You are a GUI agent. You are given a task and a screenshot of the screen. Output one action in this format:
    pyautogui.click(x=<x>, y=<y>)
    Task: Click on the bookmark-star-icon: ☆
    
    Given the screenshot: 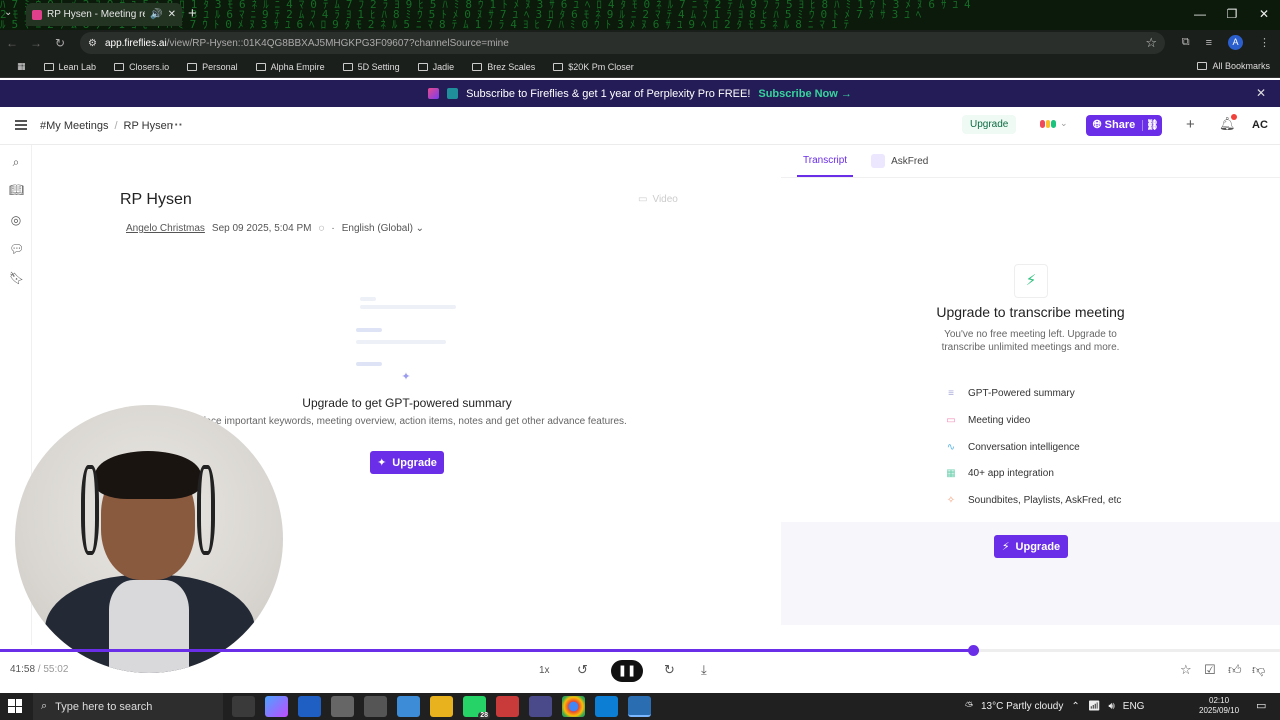 What is the action you would take?
    pyautogui.click(x=1151, y=43)
    